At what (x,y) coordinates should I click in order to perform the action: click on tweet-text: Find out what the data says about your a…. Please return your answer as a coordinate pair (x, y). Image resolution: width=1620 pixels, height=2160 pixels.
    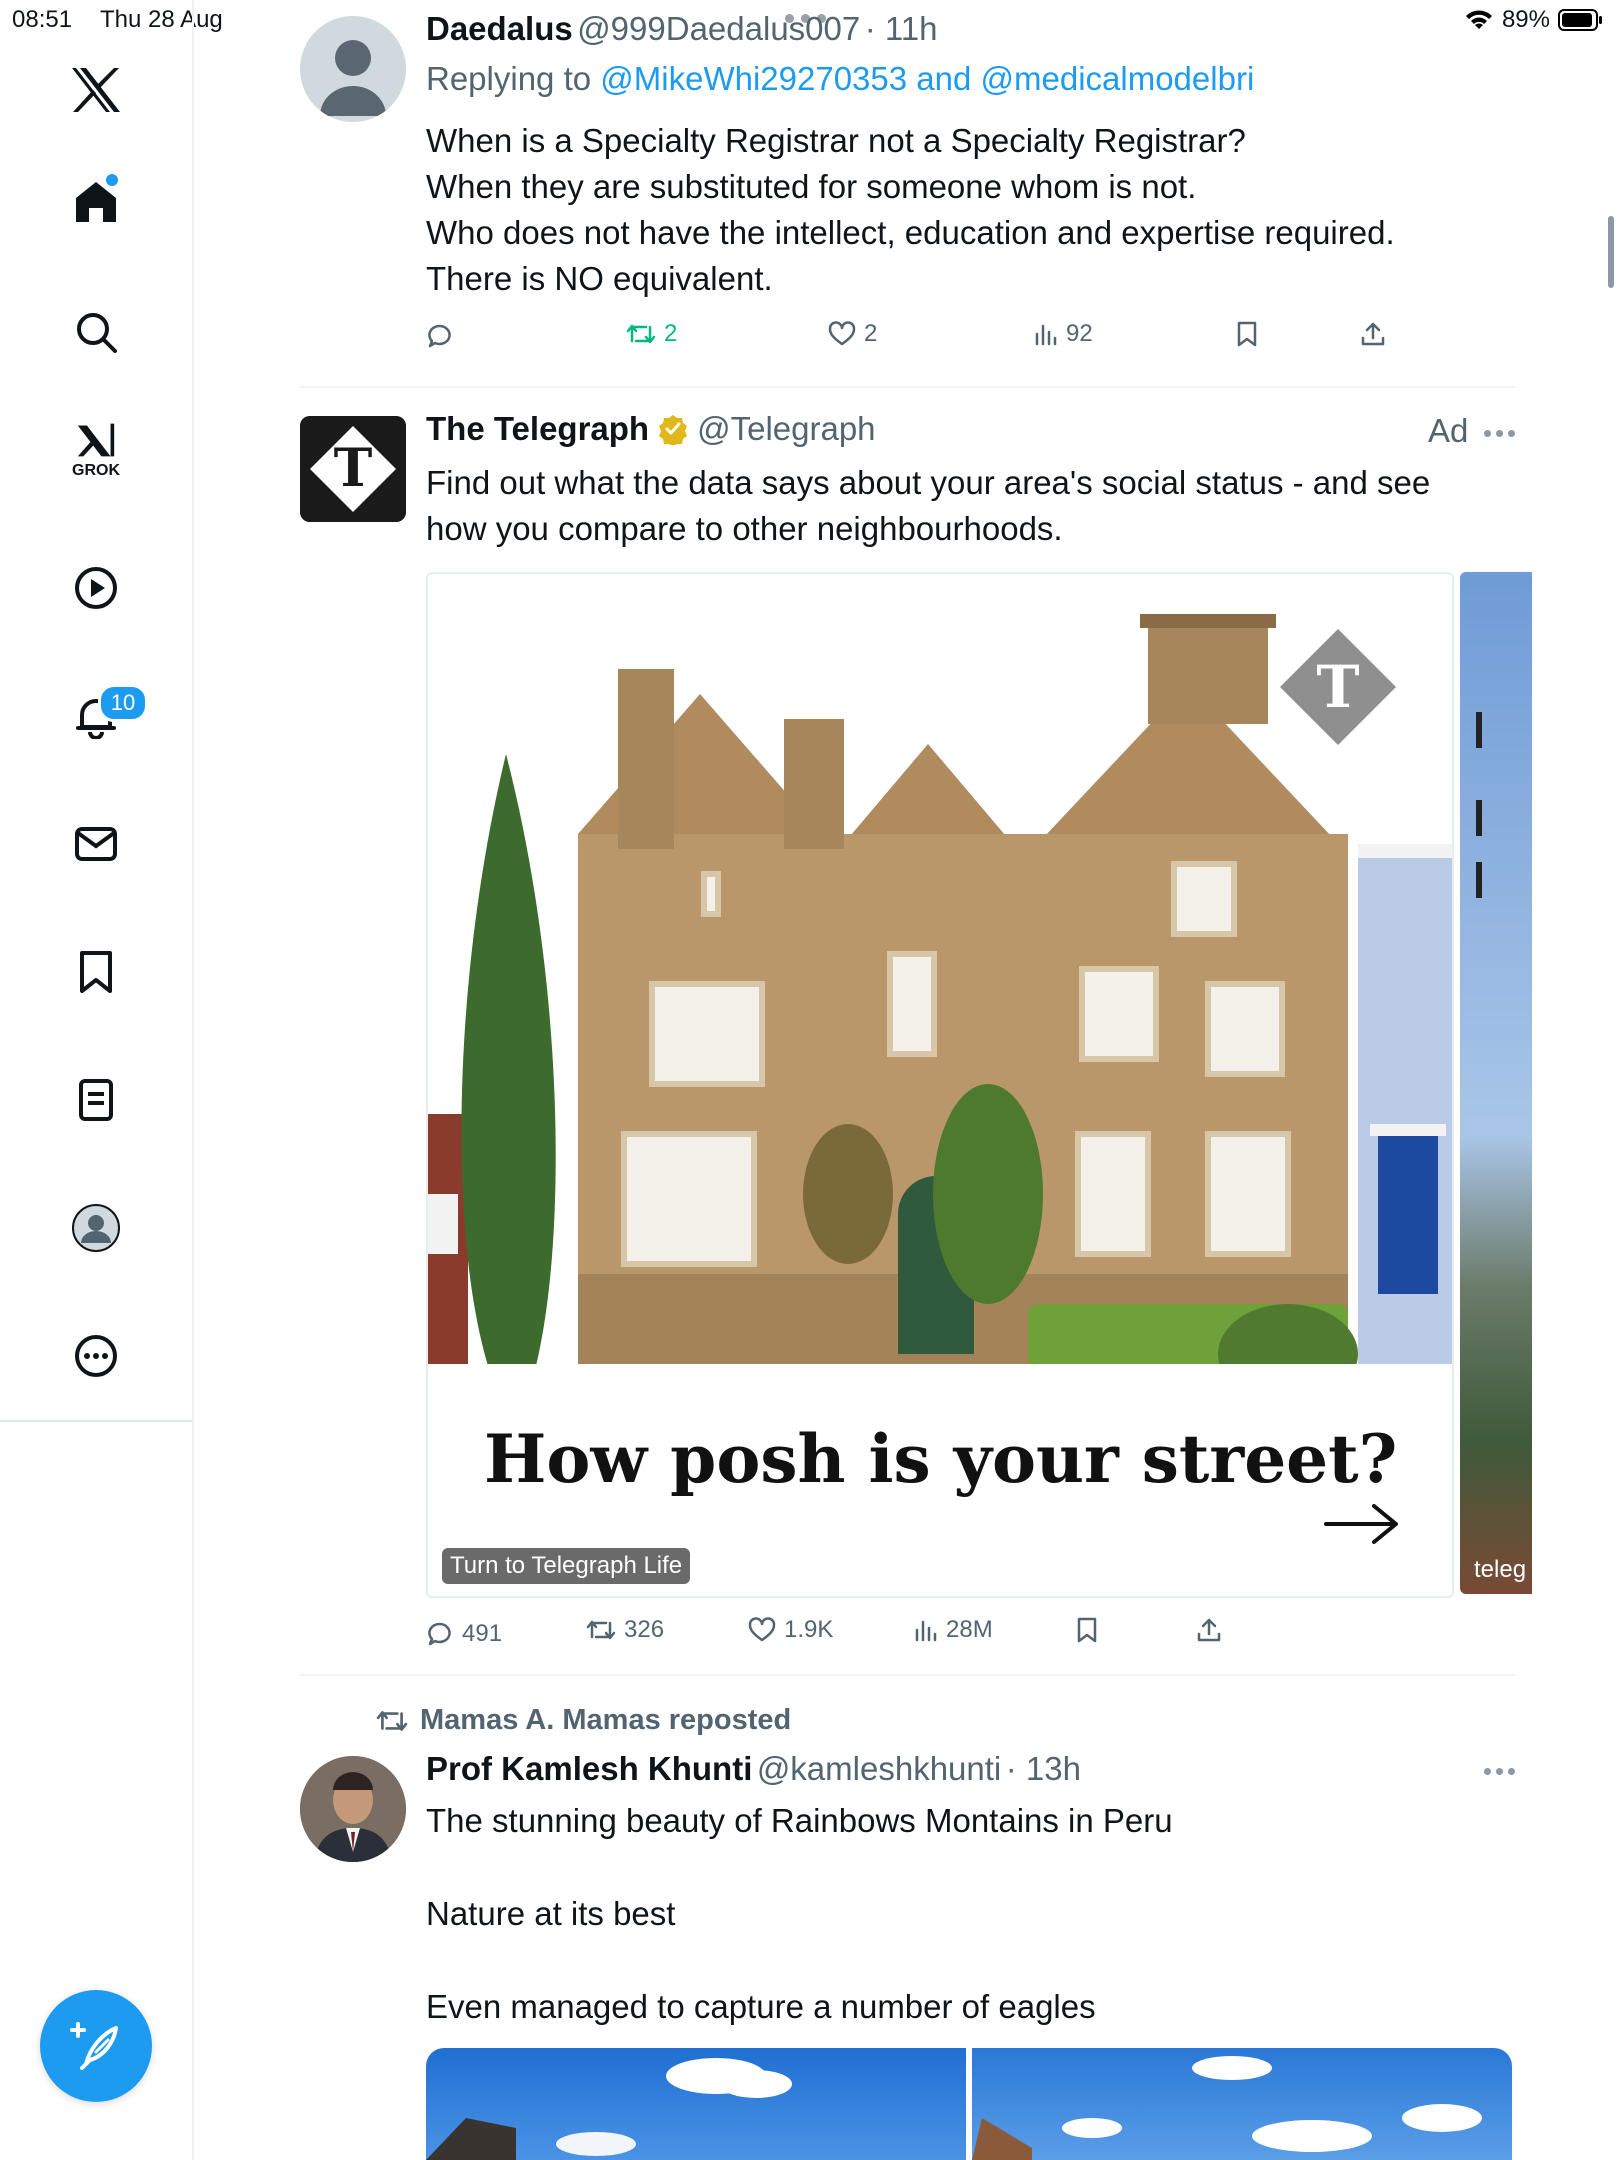
    Looking at the image, I should click on (928, 506).